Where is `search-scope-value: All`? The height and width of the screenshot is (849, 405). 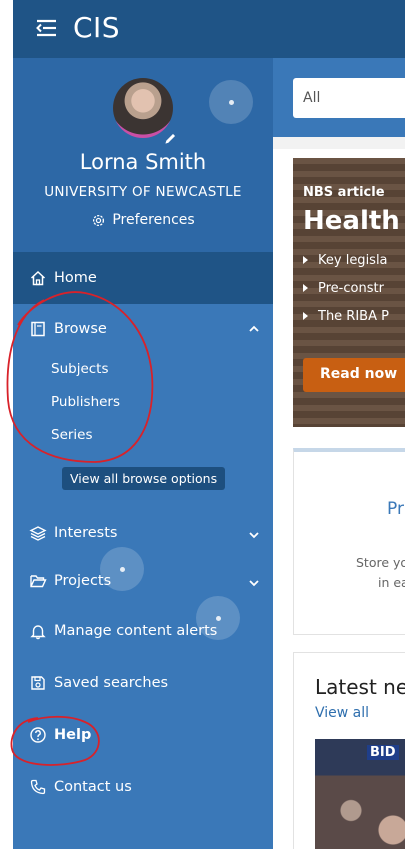 search-scope-value: All is located at coordinates (312, 98).